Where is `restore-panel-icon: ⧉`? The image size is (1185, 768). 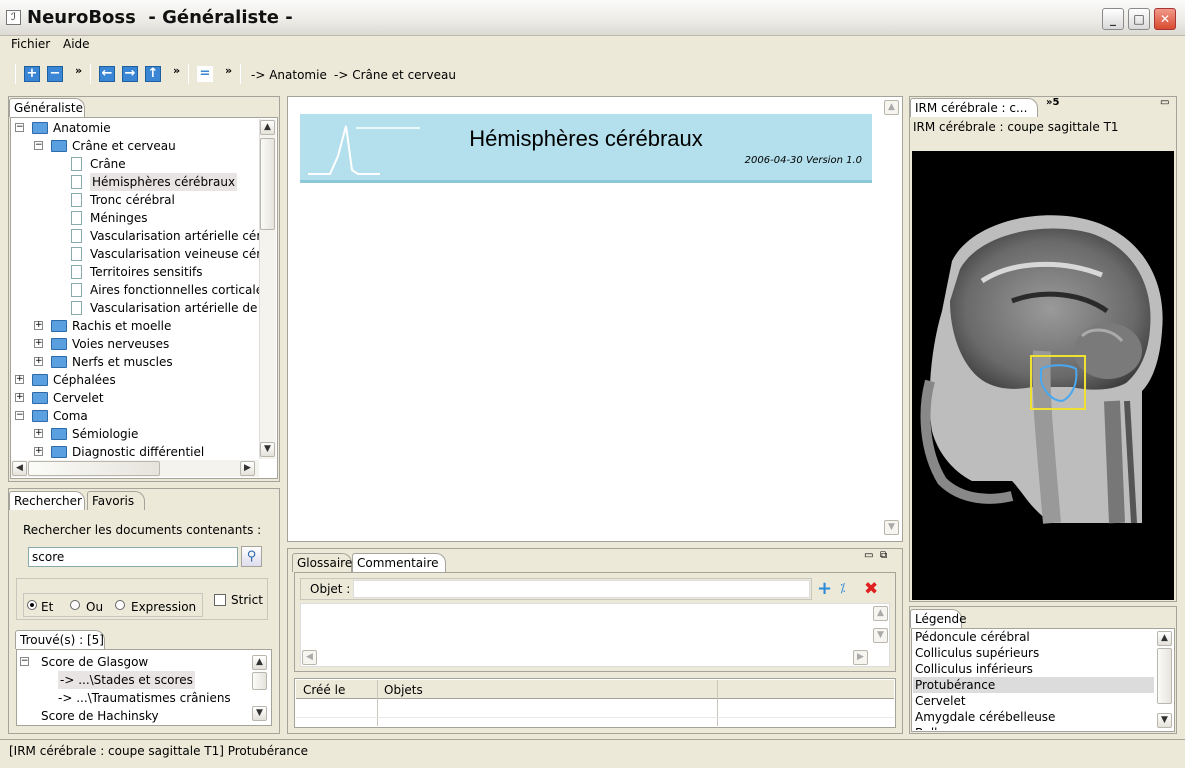
restore-panel-icon: ⧉ is located at coordinates (883, 555).